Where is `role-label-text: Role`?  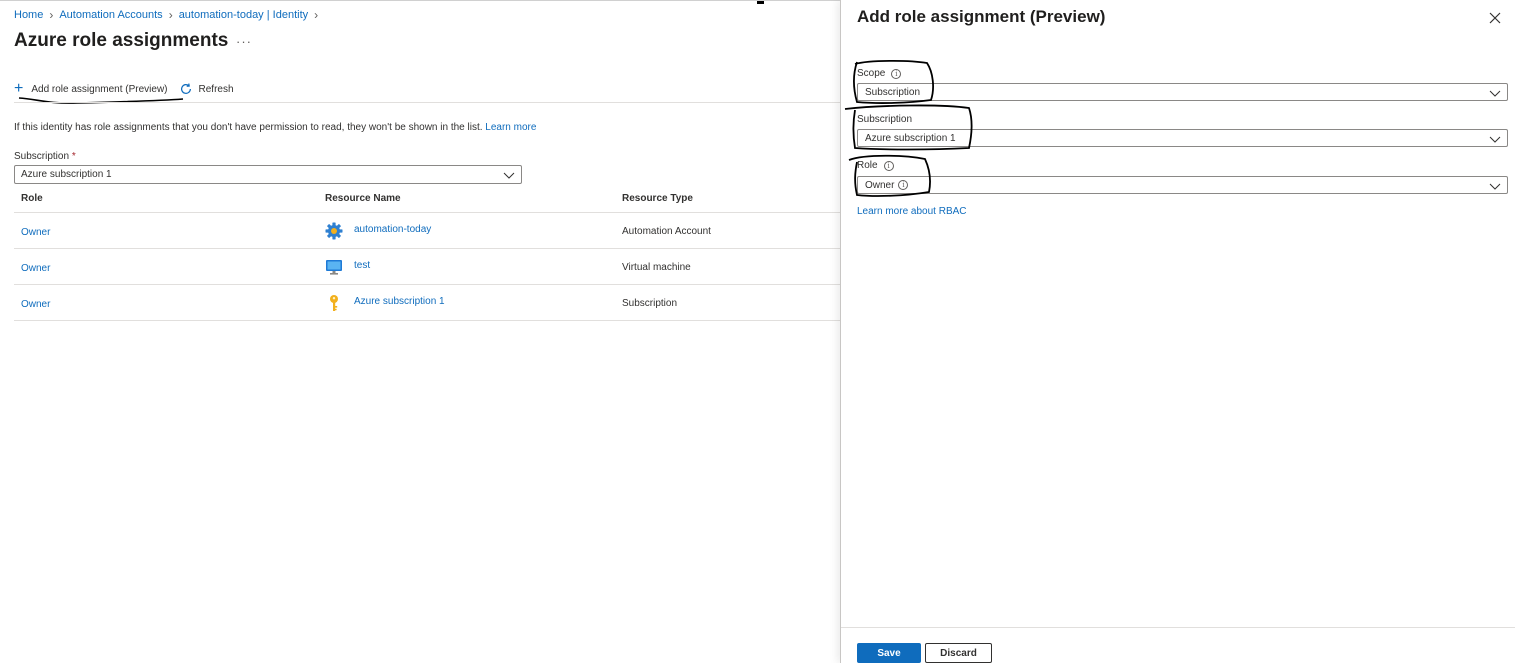
role-label-text: Role is located at coordinates (867, 165).